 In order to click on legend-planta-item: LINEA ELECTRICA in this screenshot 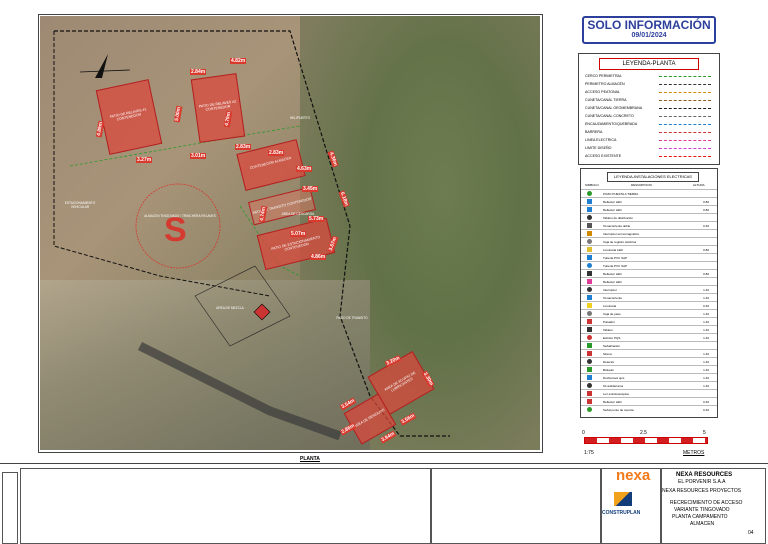, I will do `click(601, 140)`.